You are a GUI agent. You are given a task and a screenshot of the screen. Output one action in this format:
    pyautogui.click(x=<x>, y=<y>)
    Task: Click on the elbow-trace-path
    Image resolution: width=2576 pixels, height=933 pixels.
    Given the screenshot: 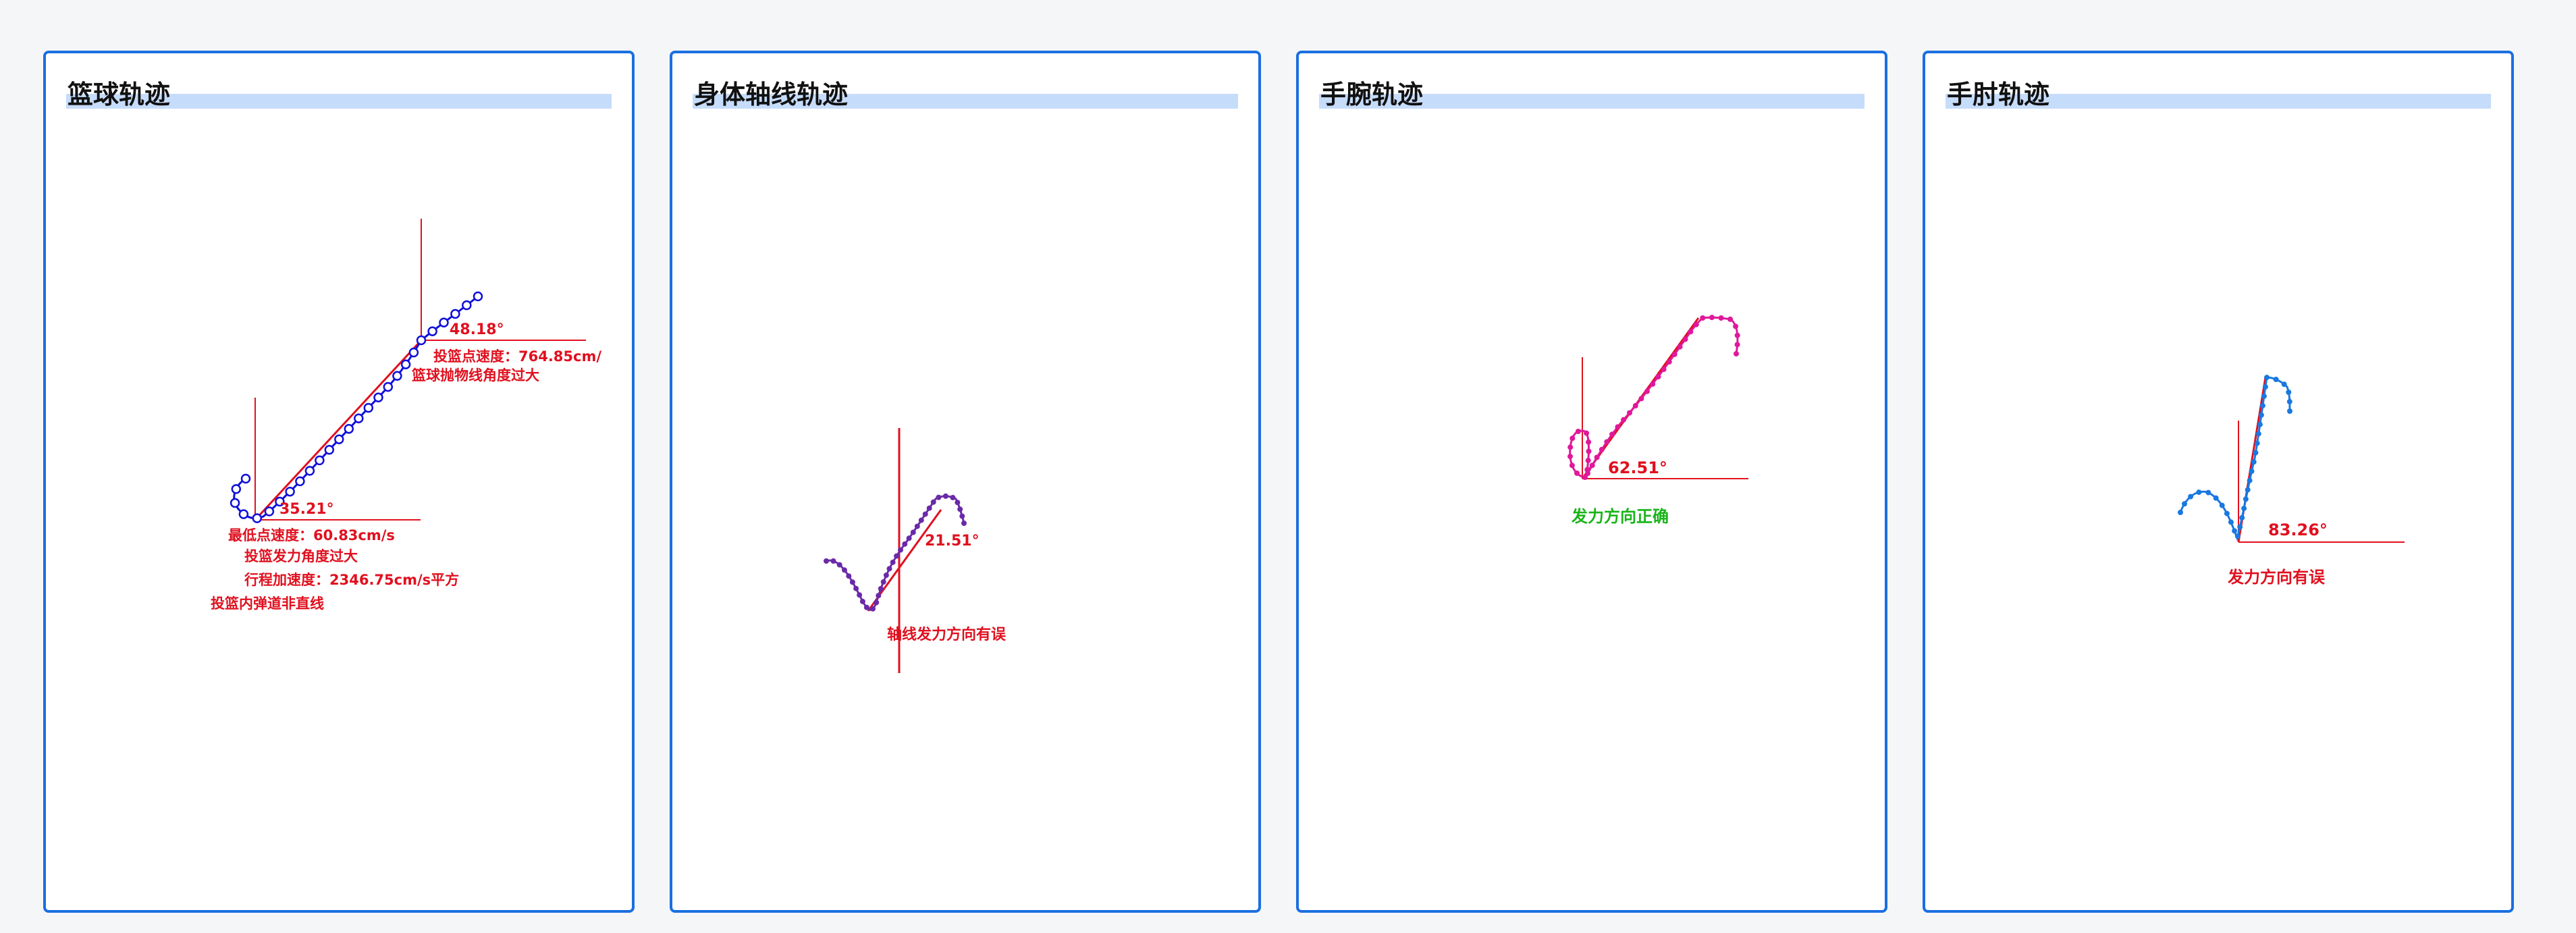 What is the action you would take?
    pyautogui.click(x=2235, y=458)
    